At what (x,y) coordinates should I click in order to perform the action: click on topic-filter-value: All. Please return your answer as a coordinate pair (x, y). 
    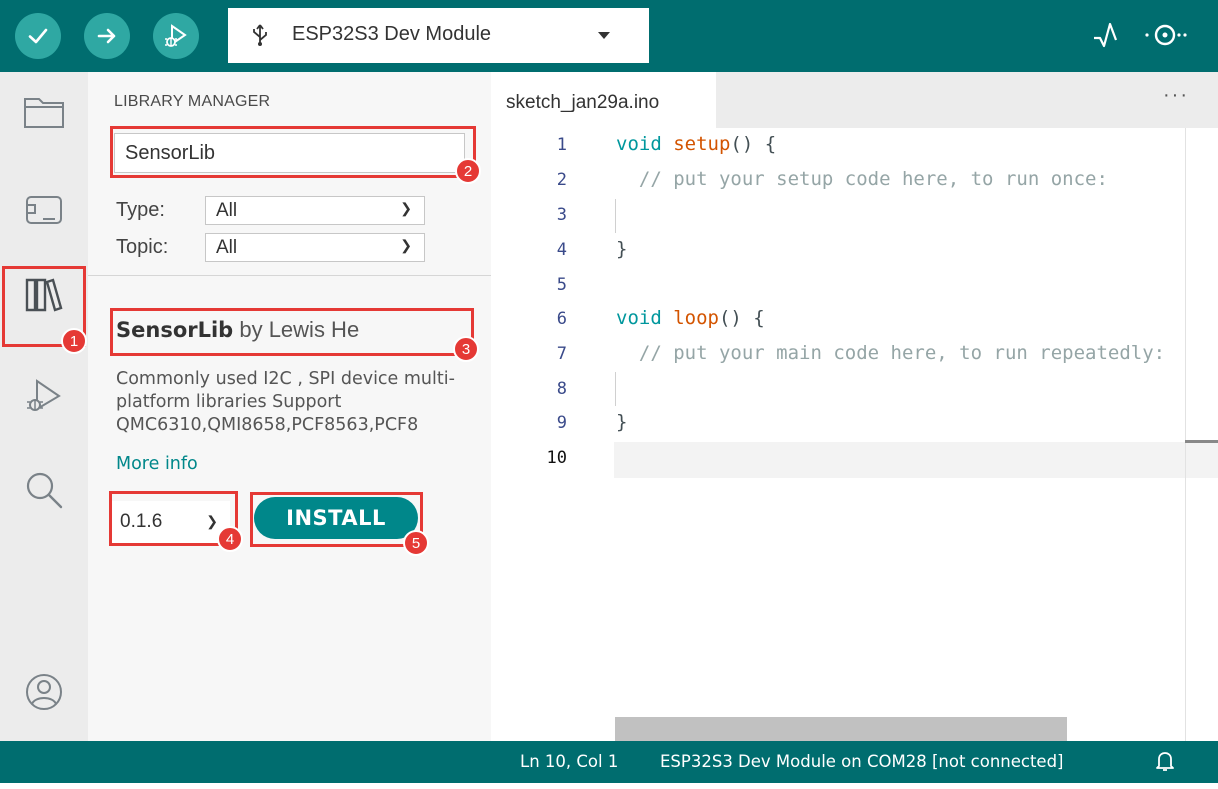
    Looking at the image, I should click on (227, 247).